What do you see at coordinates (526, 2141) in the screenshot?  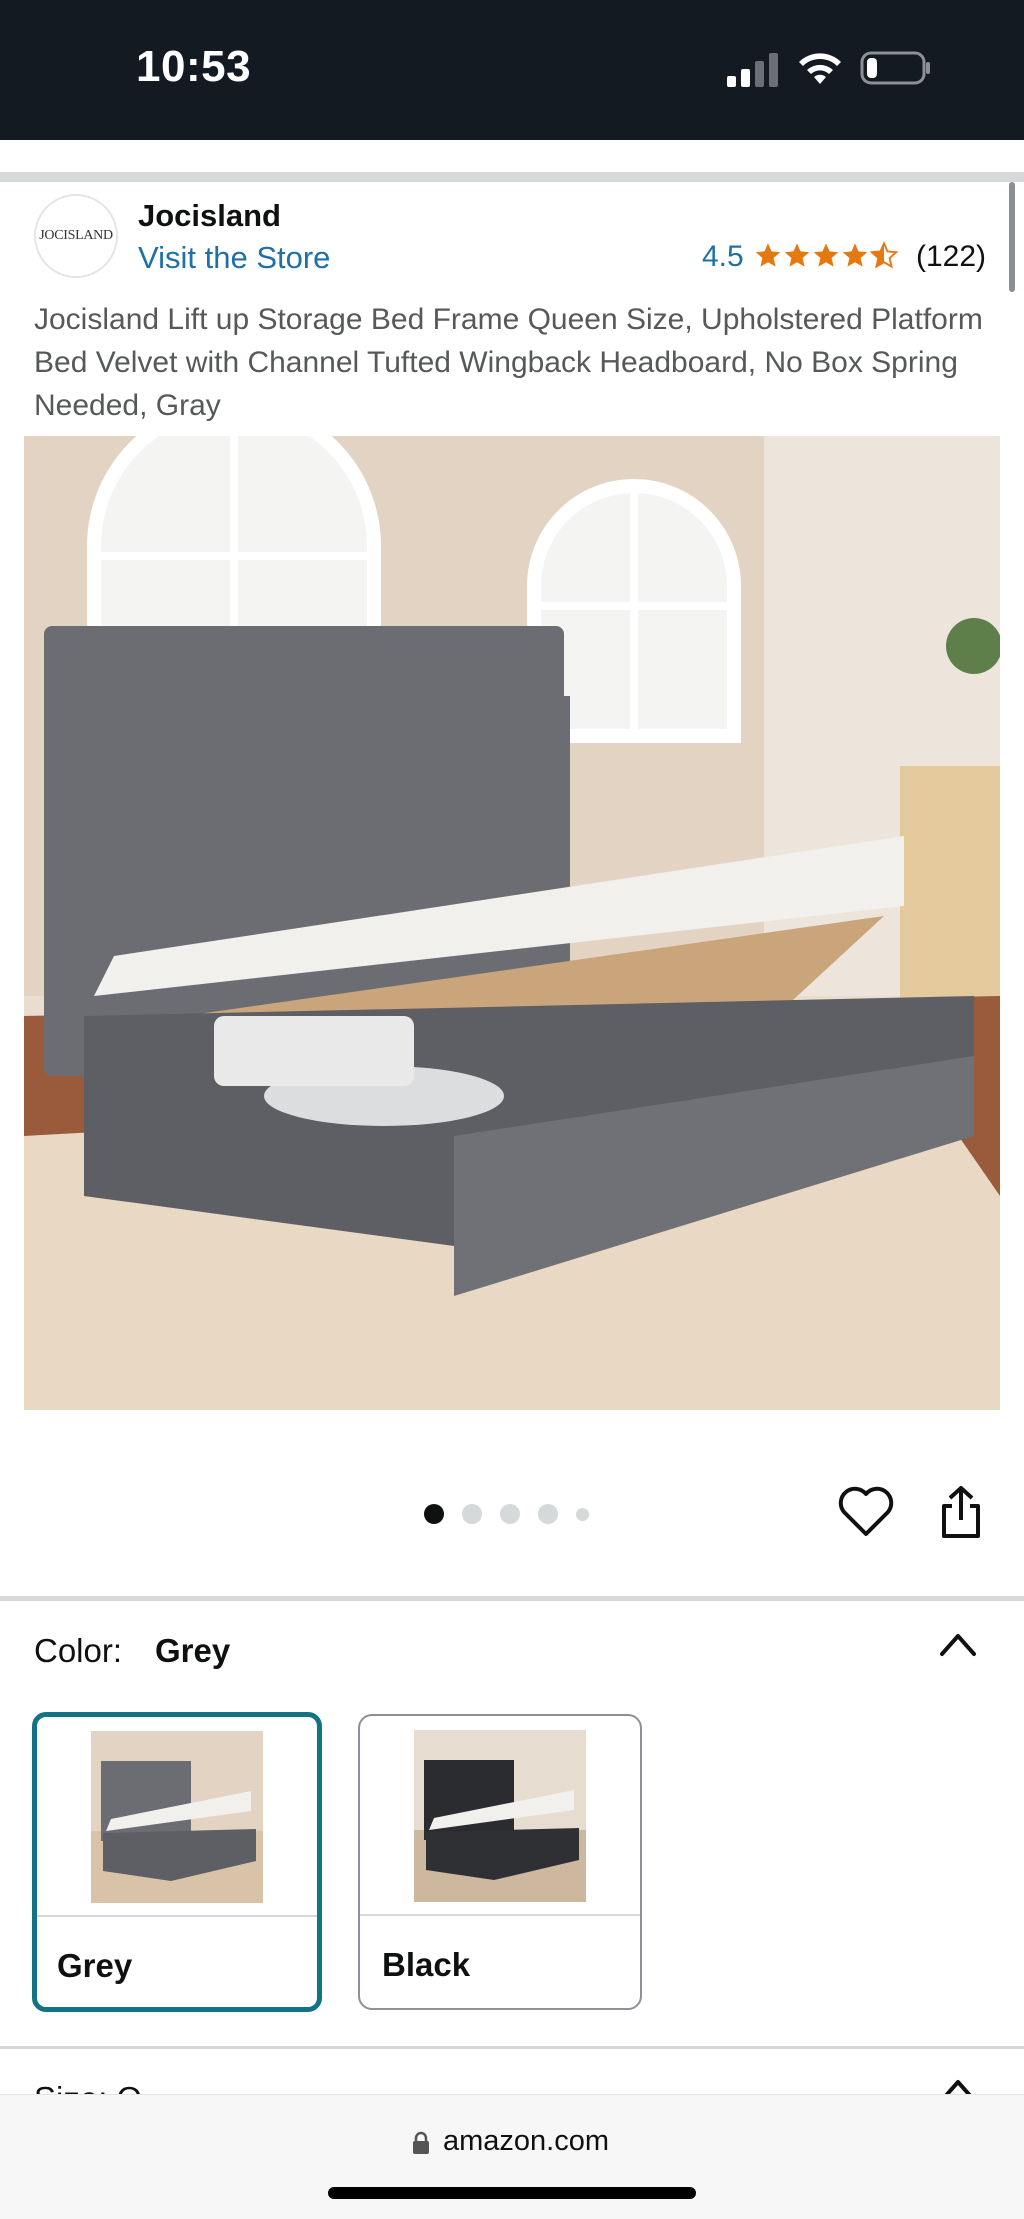 I see `url-address: amazon.com` at bounding box center [526, 2141].